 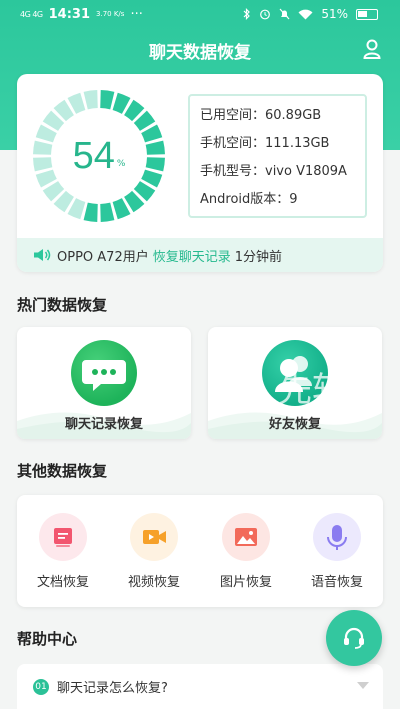 I want to click on chat-recovery-card: 聊天记录恢复, so click(x=104, y=383).